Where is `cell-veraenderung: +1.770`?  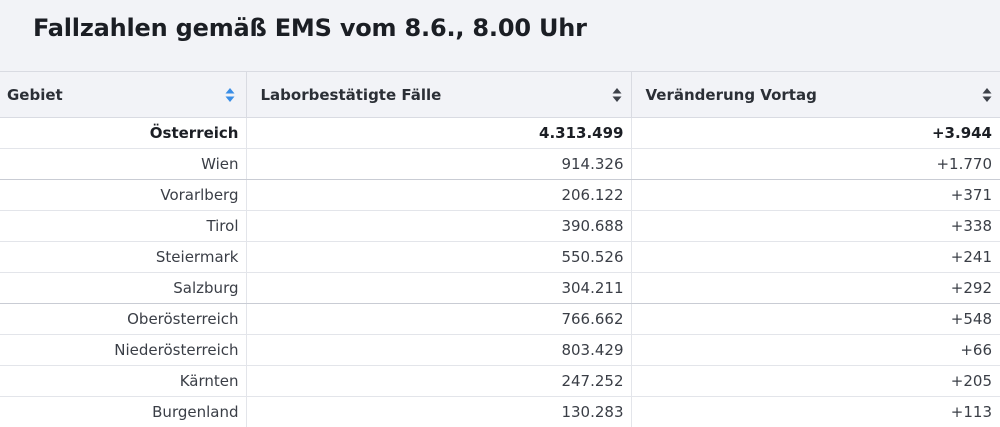
cell-veraenderung: +1.770 is located at coordinates (815, 164).